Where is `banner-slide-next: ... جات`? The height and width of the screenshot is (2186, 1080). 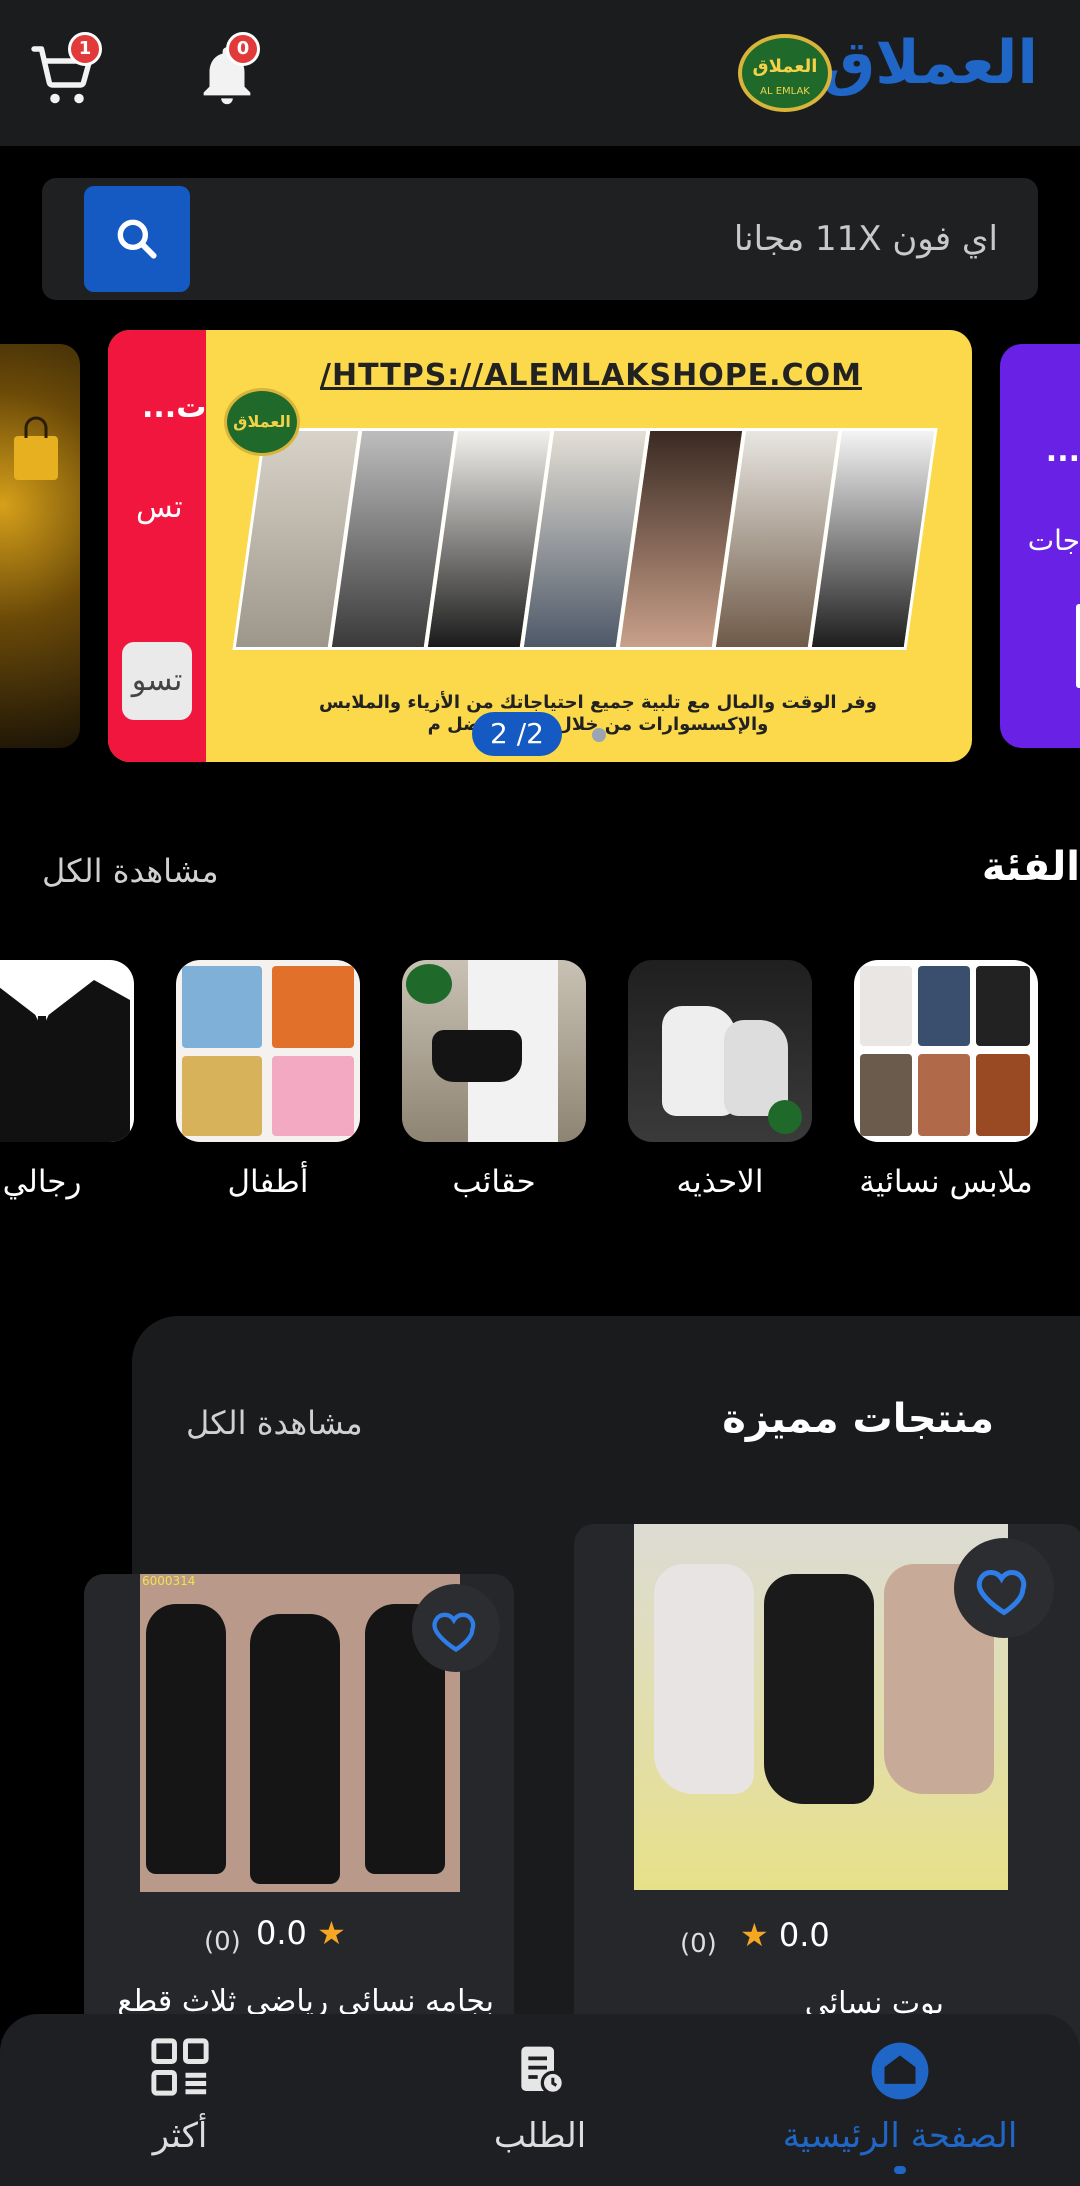 banner-slide-next: ... جات is located at coordinates (1040, 546).